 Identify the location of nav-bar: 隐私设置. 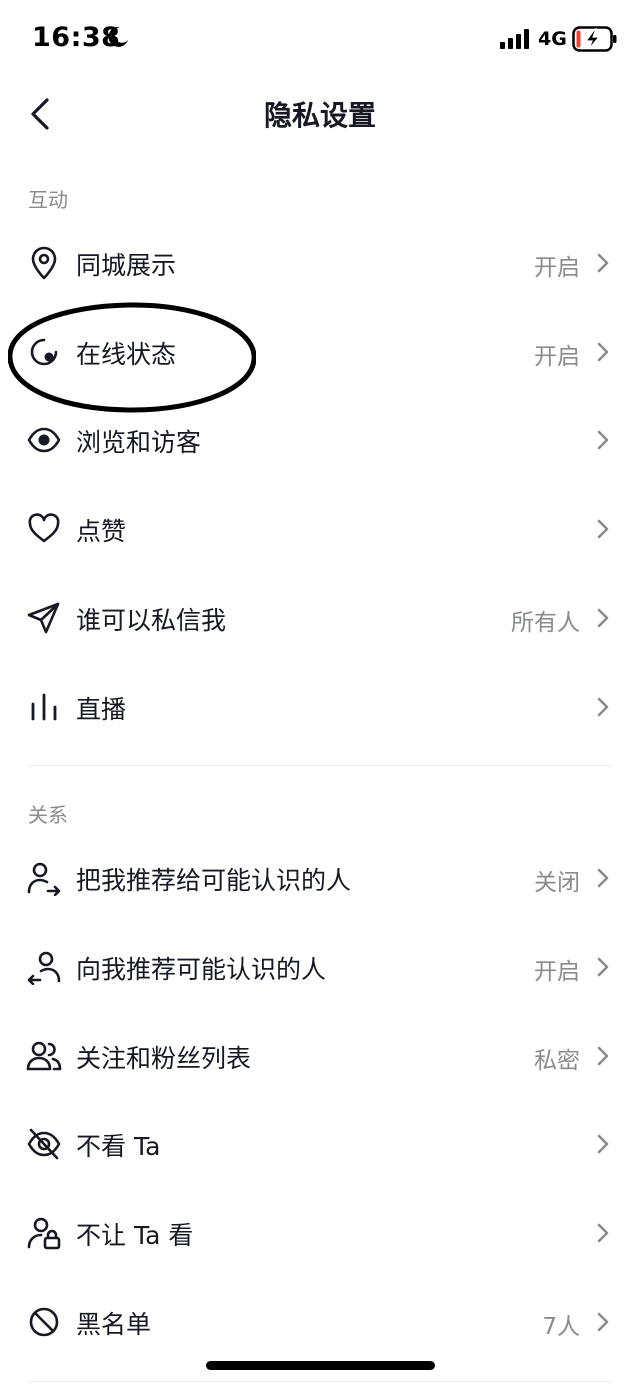
(320, 114).